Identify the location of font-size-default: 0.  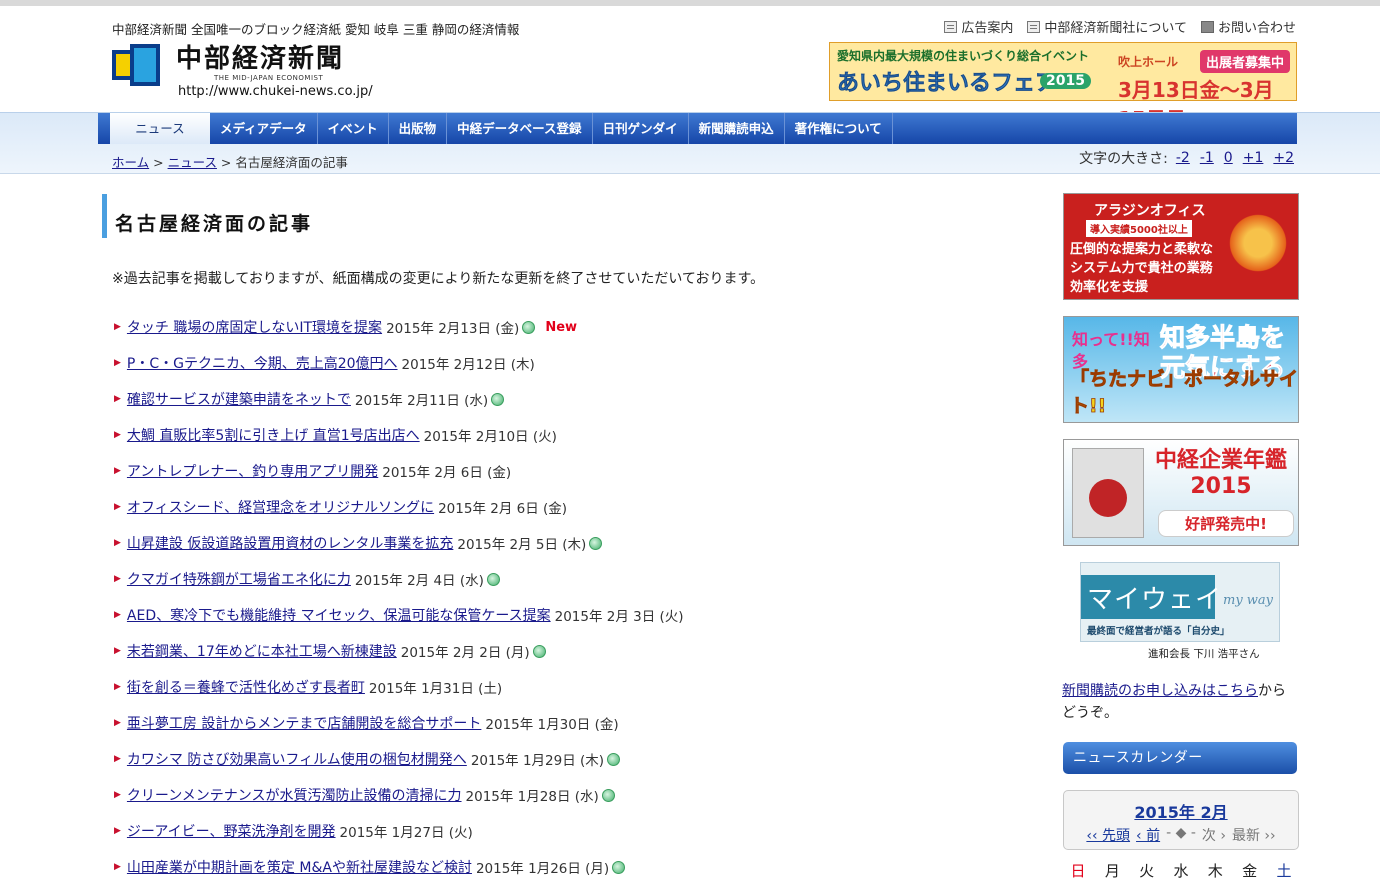
(1228, 158).